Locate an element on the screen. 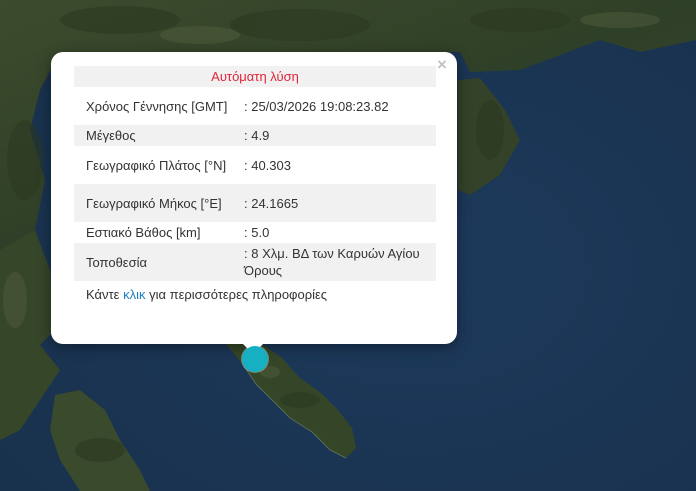 The image size is (696, 491). value-depth: : 5.0 is located at coordinates (257, 232).